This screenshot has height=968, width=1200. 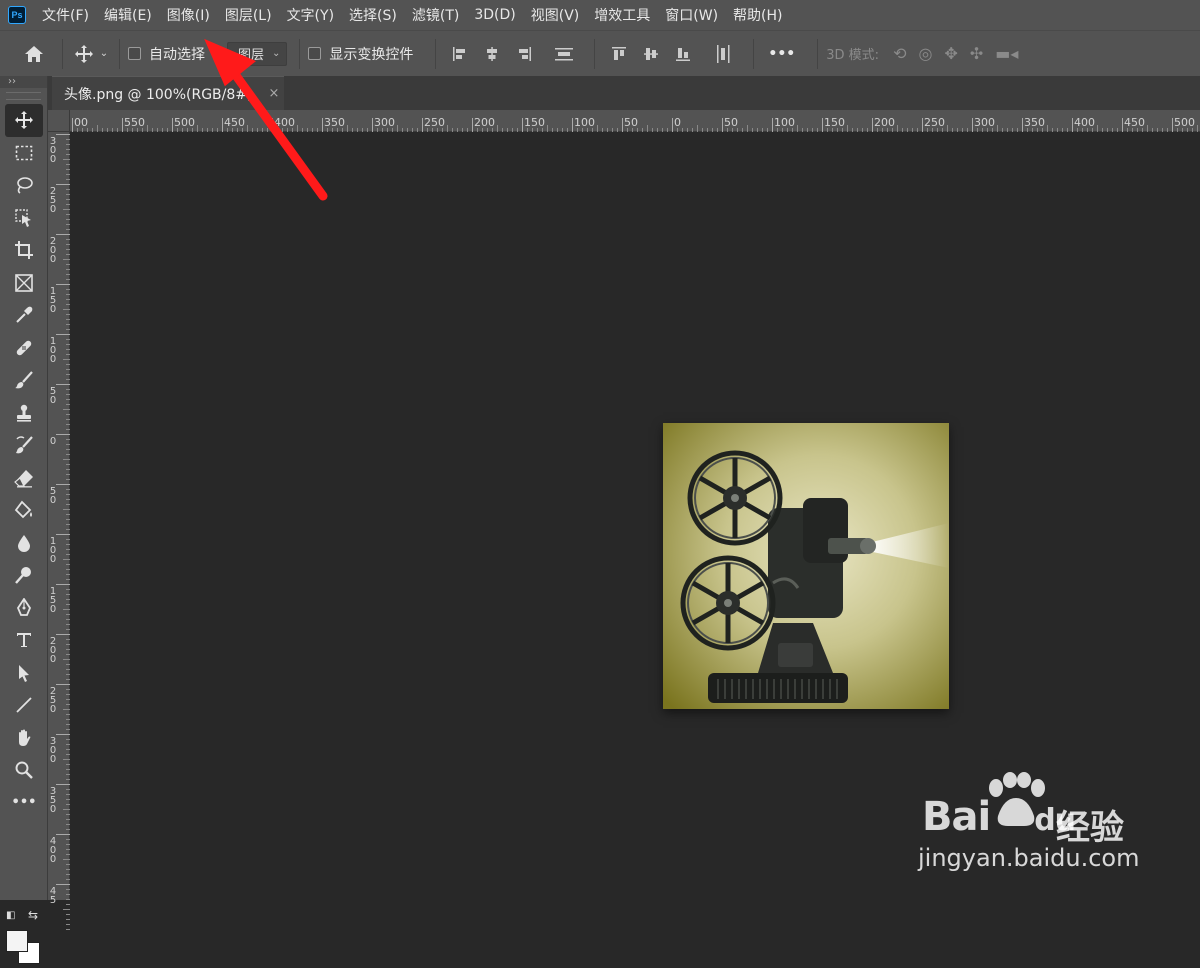 What do you see at coordinates (619, 54) in the screenshot?
I see `align-top-edges-icon` at bounding box center [619, 54].